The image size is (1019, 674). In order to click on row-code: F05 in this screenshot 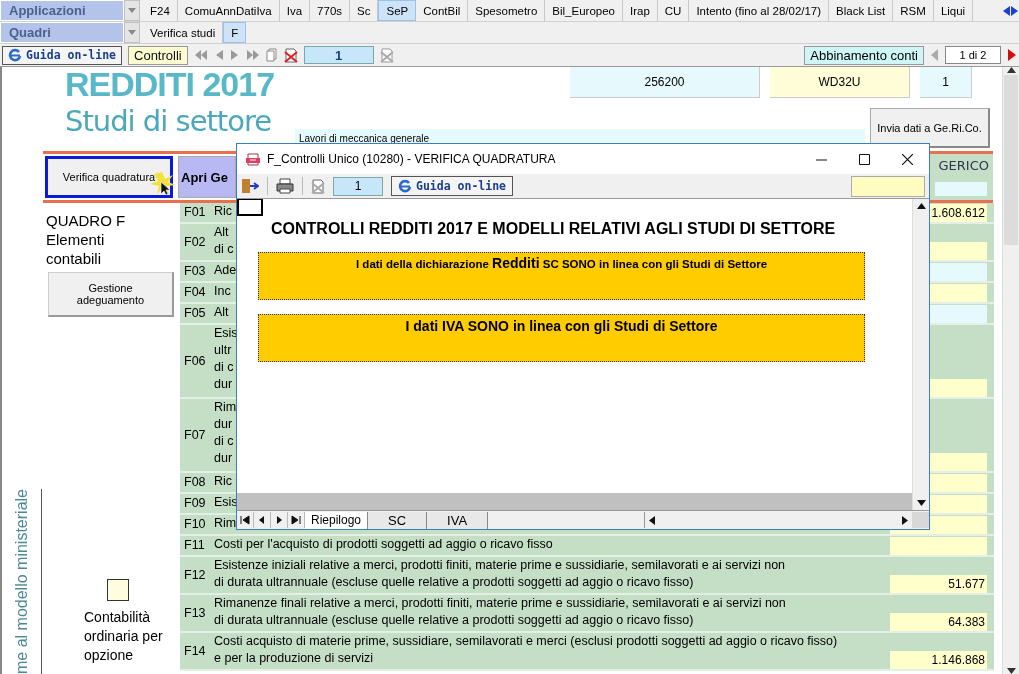, I will do `click(195, 313)`.